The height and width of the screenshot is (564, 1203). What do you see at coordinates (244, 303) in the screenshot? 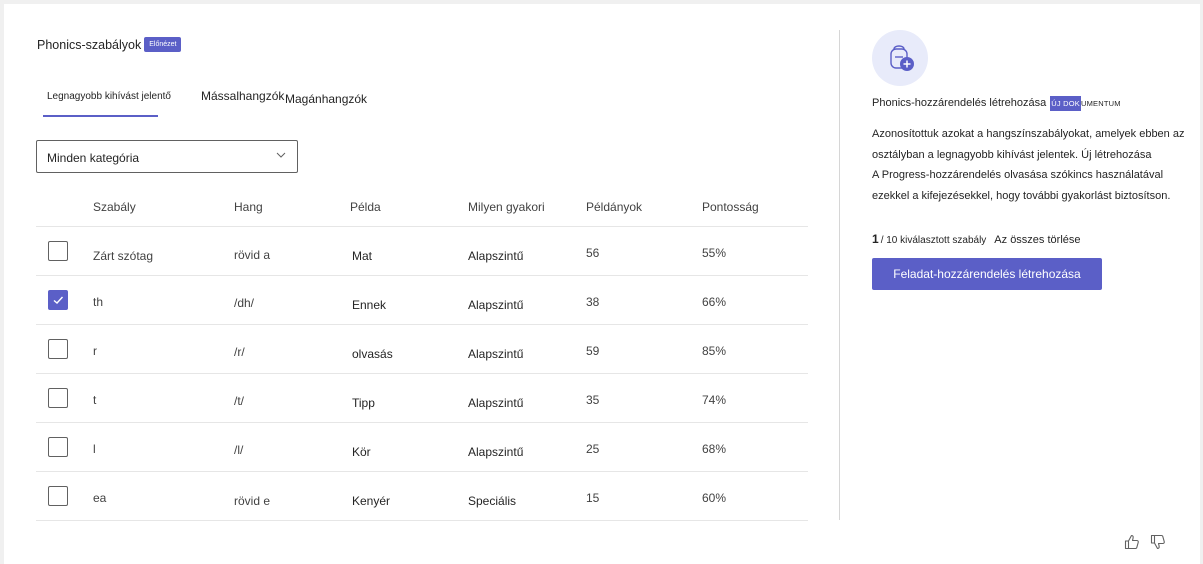
I see `cell-sound: /dh/` at bounding box center [244, 303].